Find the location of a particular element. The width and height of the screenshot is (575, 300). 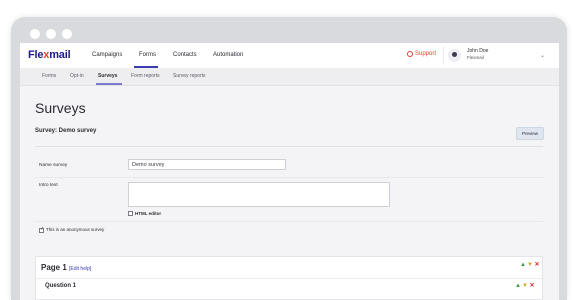

user-organization: Flexmail is located at coordinates (475, 57).